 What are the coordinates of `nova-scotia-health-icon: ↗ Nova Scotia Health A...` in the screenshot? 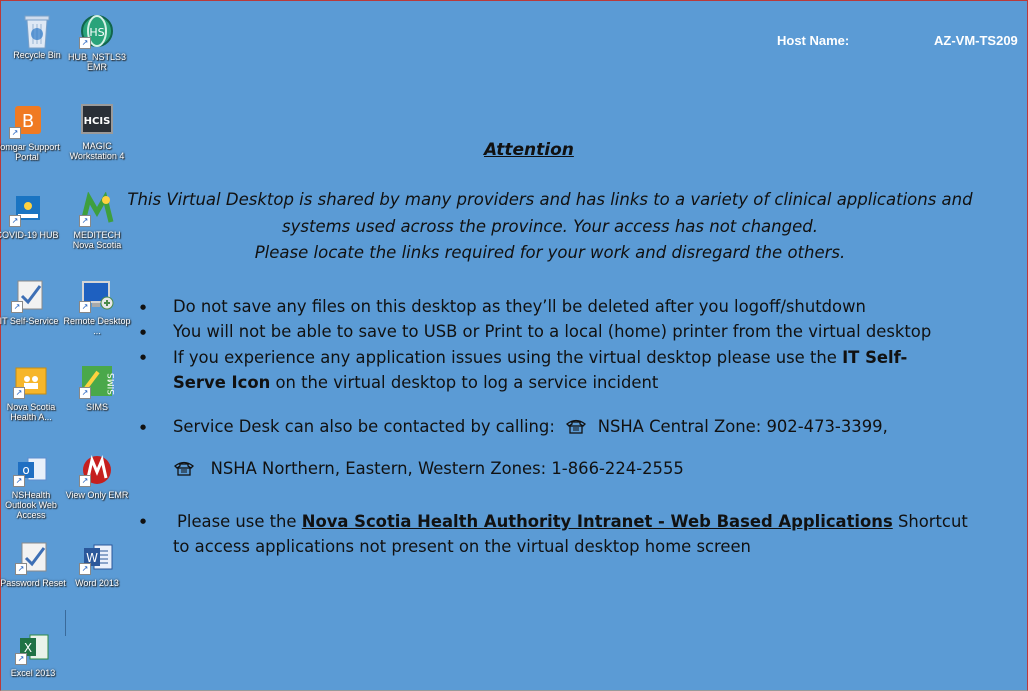 It's located at (33, 393).